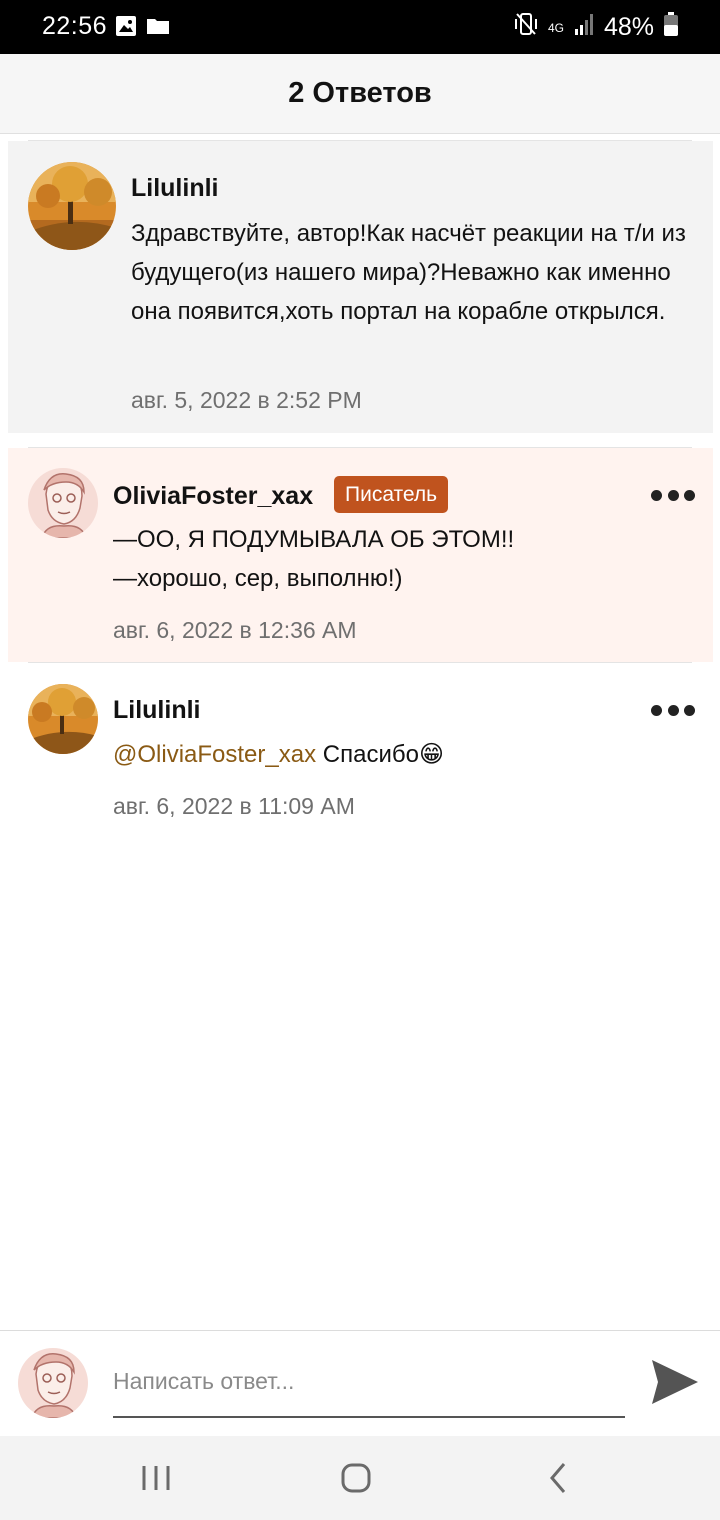 This screenshot has width=720, height=1520. What do you see at coordinates (431, 754) in the screenshot?
I see `grin-emoji-icon: 😁` at bounding box center [431, 754].